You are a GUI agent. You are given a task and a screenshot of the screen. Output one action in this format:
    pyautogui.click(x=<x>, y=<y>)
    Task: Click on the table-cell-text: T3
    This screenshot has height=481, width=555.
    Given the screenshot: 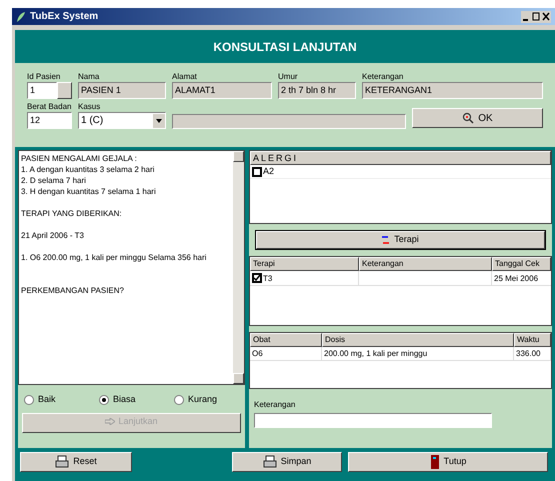 What is the action you would take?
    pyautogui.click(x=267, y=278)
    